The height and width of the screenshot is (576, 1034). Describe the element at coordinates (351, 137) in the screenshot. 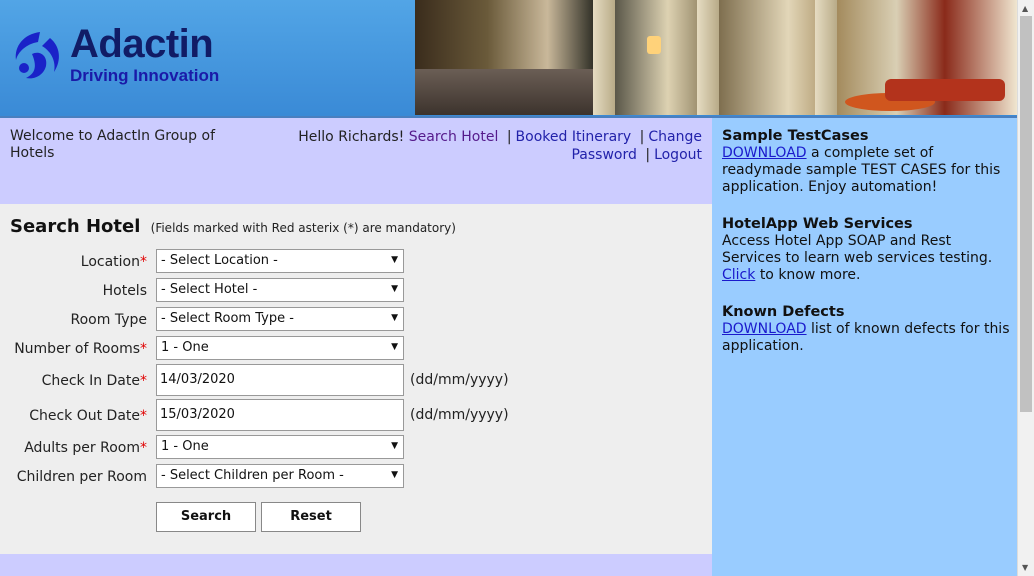

I see `greeting-text: Hello Richards!` at that location.